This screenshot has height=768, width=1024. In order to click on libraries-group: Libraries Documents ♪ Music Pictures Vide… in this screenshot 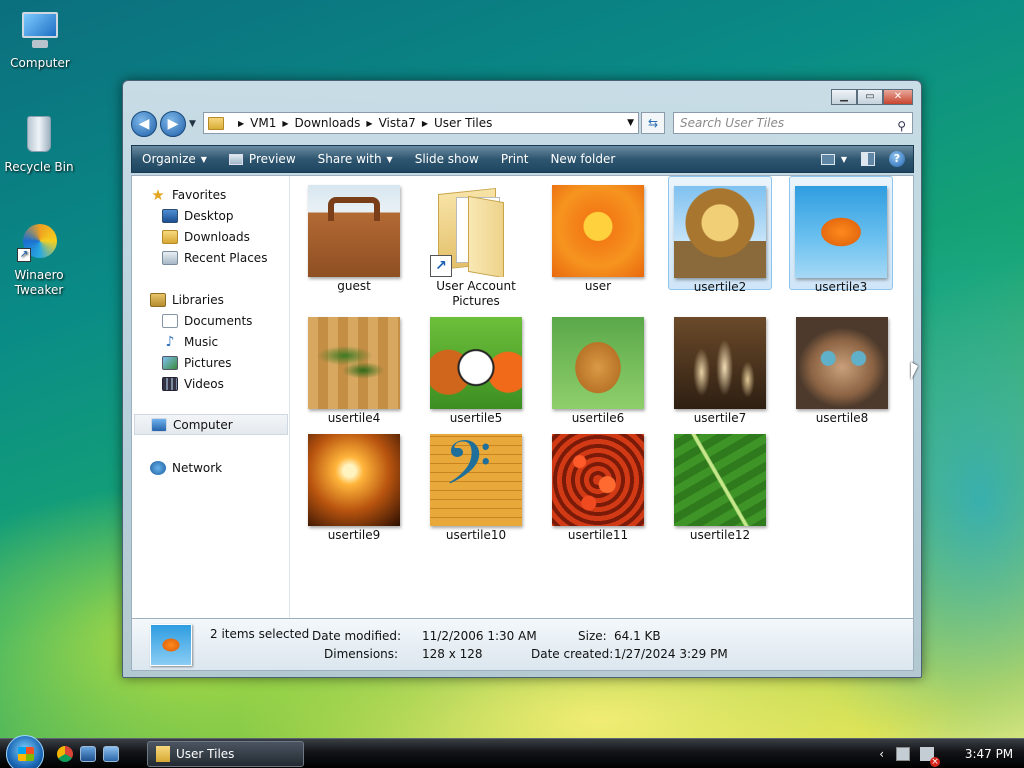, I will do `click(211, 341)`.